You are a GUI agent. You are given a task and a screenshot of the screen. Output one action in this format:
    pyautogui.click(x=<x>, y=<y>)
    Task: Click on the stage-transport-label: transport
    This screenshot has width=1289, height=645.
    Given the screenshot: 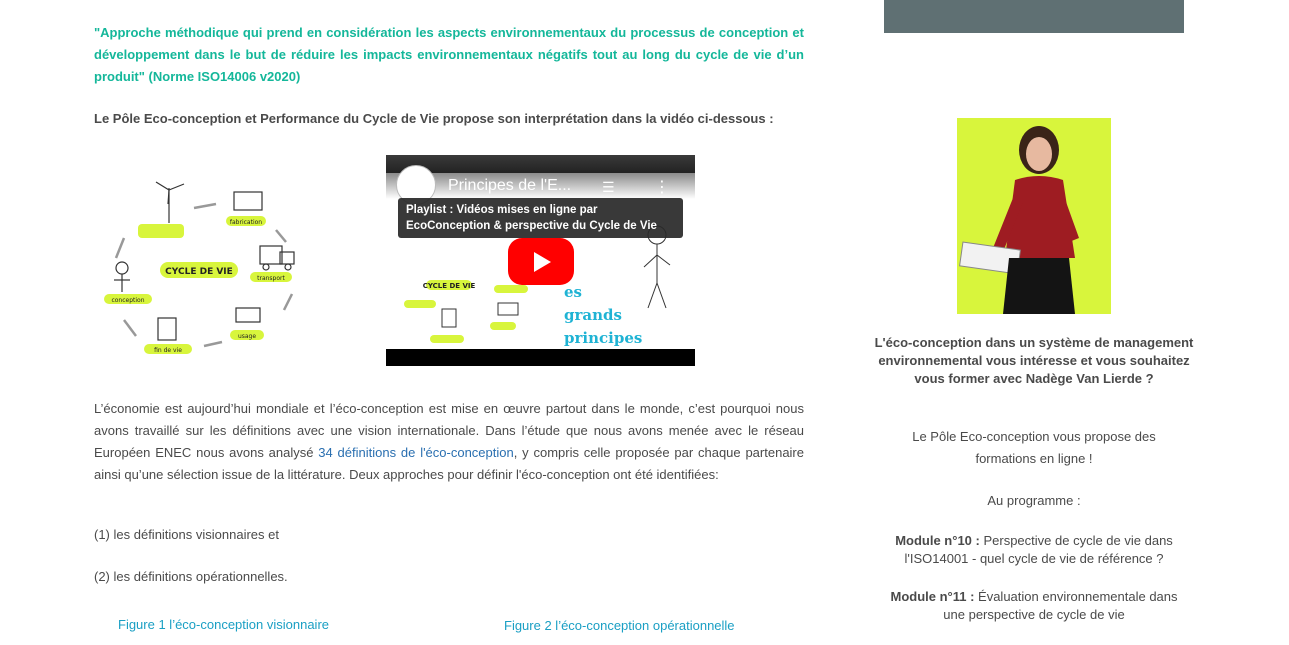 What is the action you would take?
    pyautogui.click(x=271, y=278)
    